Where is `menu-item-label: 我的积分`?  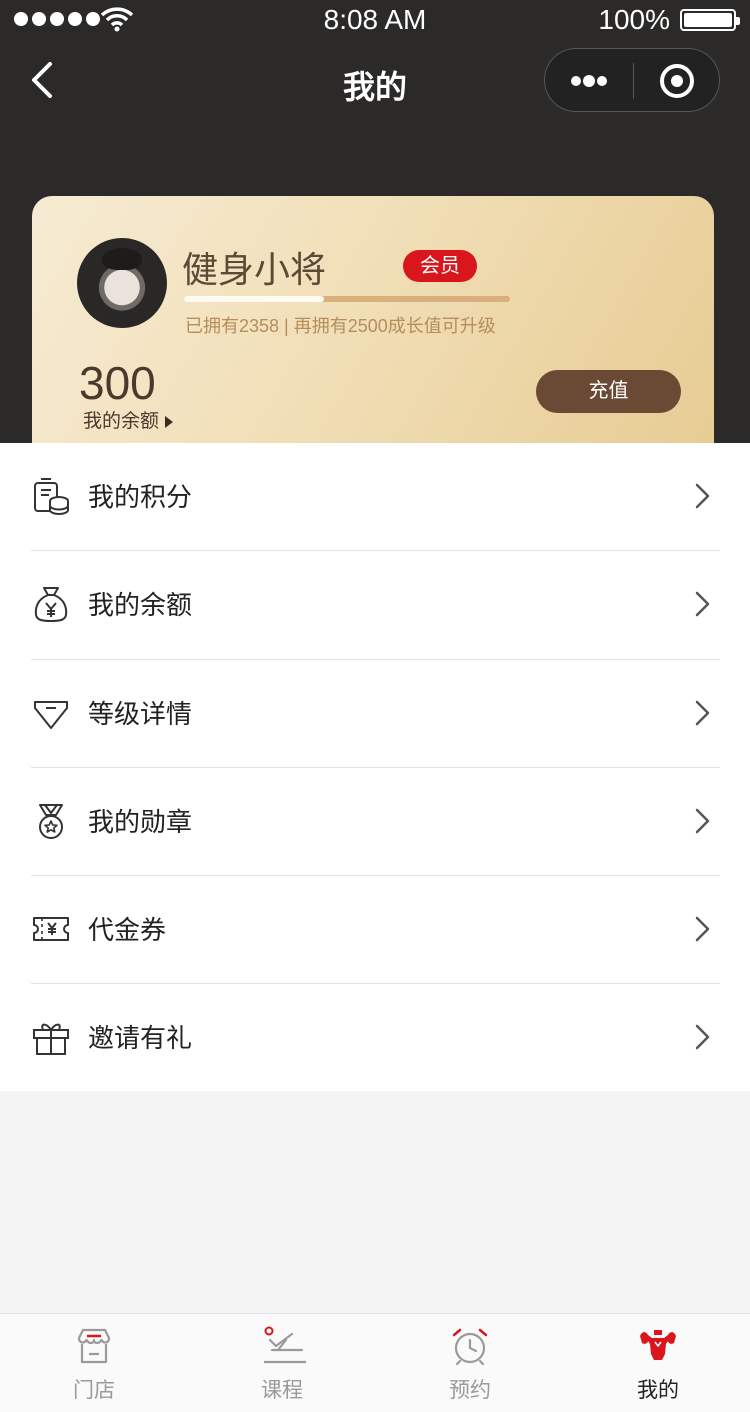
menu-item-label: 我的积分 is located at coordinates (140, 497).